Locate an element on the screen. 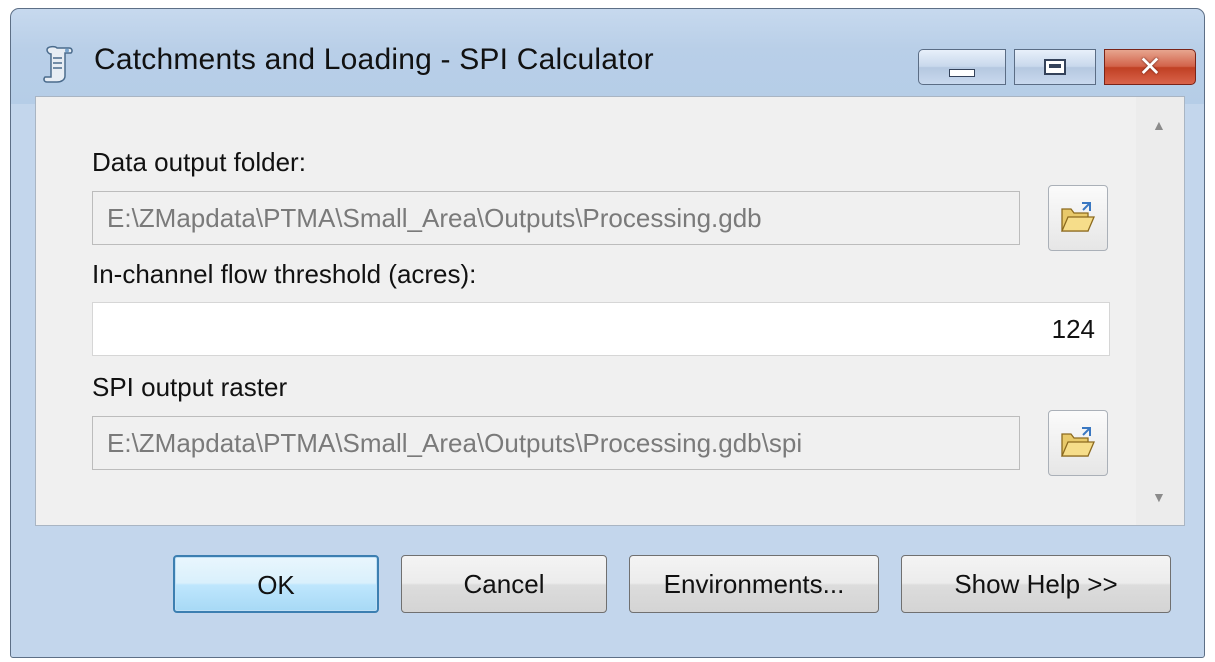  toolbox-script-icon is located at coordinates (58, 64).